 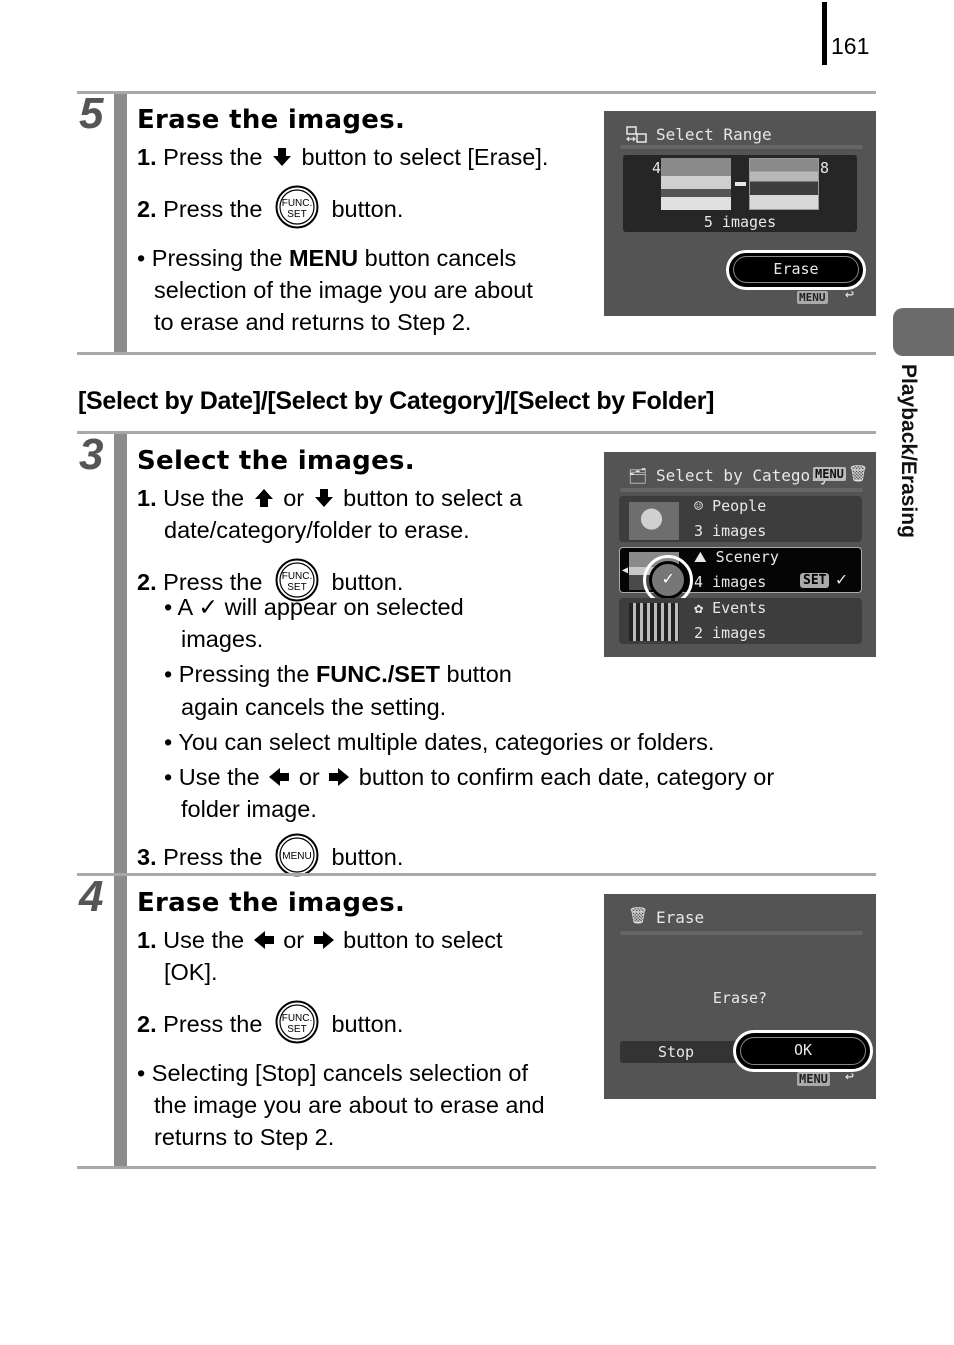 What do you see at coordinates (796, 269) in the screenshot?
I see `erase-button: Erase` at bounding box center [796, 269].